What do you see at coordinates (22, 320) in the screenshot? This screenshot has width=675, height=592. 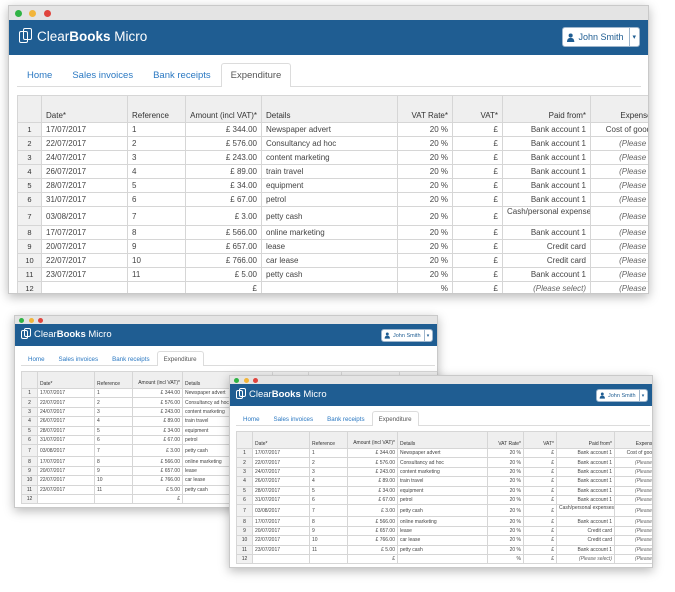 I see `window-close-icon` at bounding box center [22, 320].